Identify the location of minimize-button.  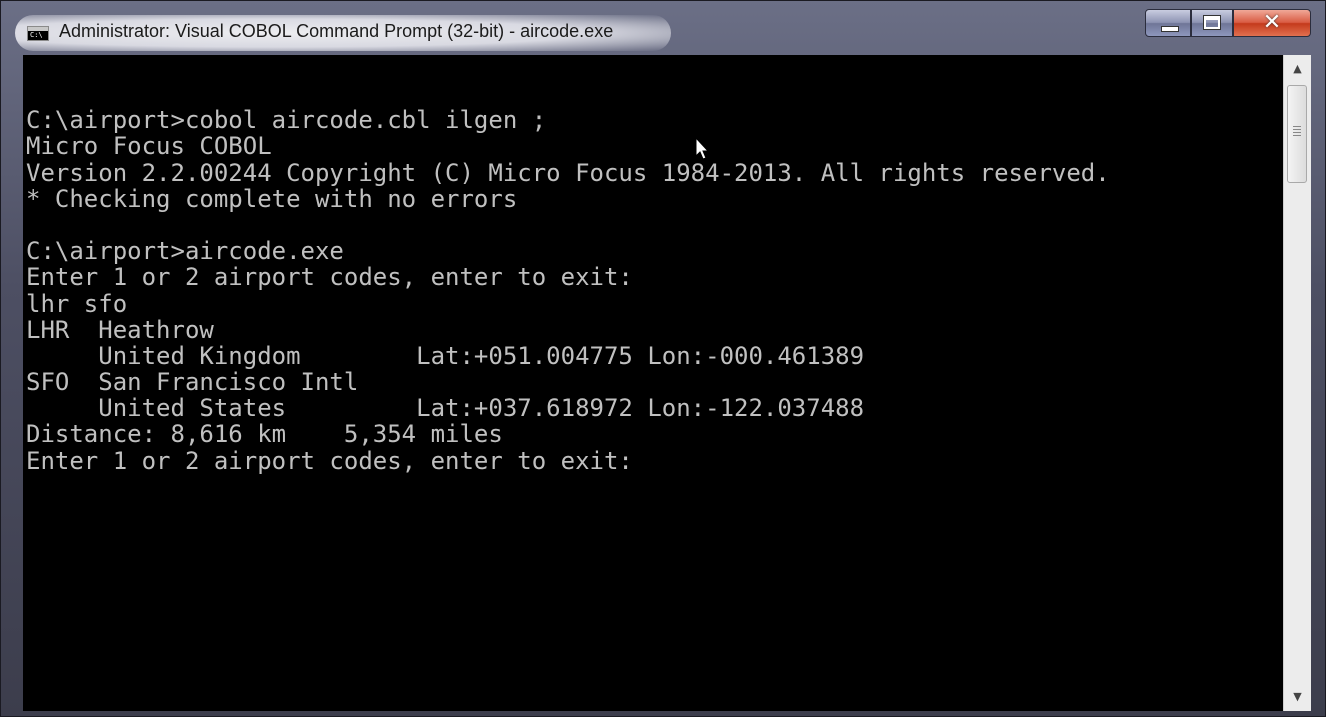
(1168, 23).